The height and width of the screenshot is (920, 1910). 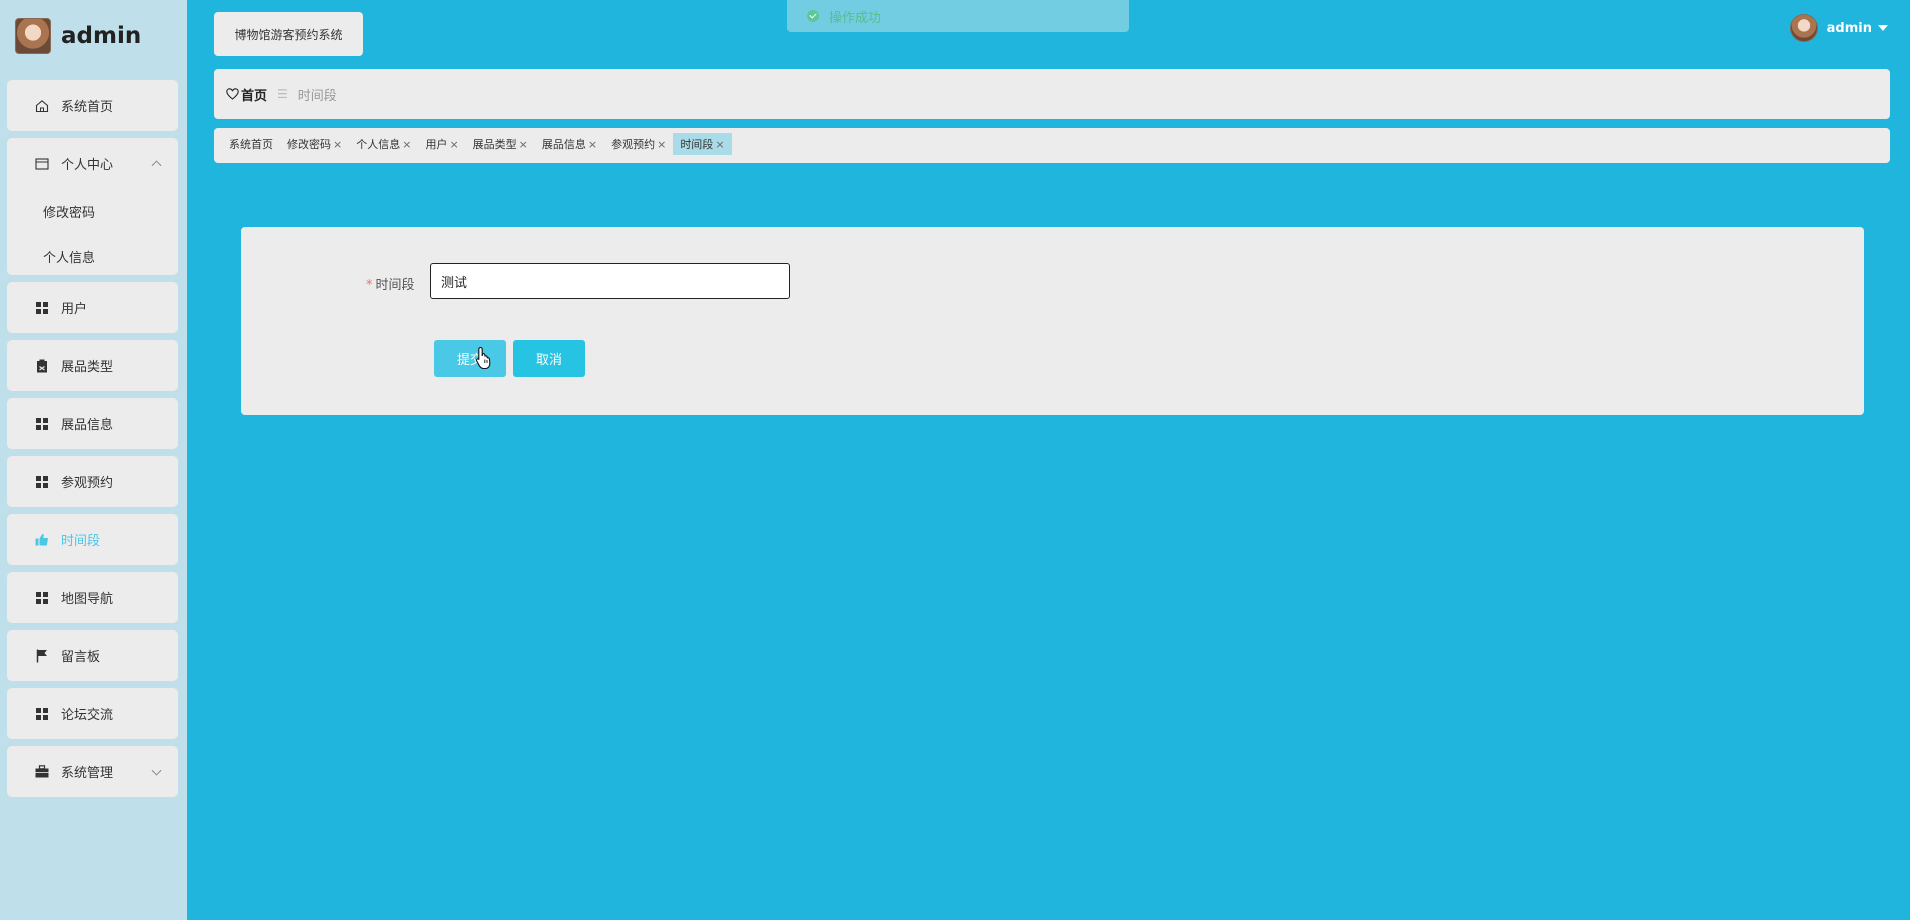 I want to click on tab-visit-reservation: 参观预约 ×, so click(x=638, y=144).